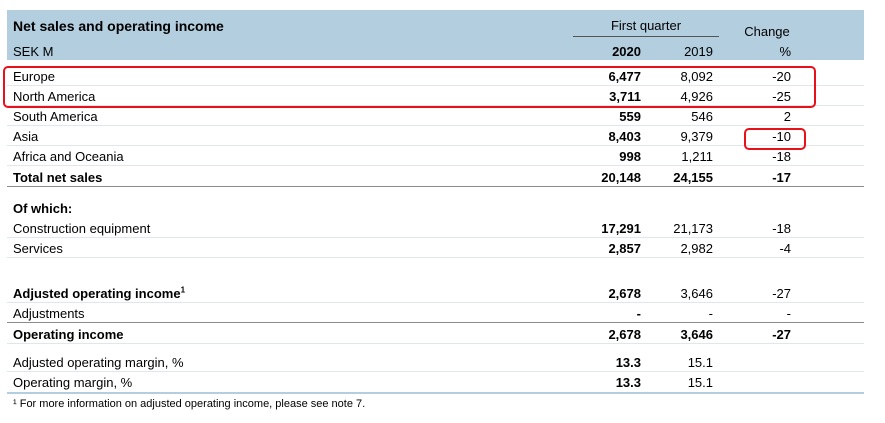 The width and height of the screenshot is (885, 423). I want to click on highlight-box-europe-north-america, so click(409, 87).